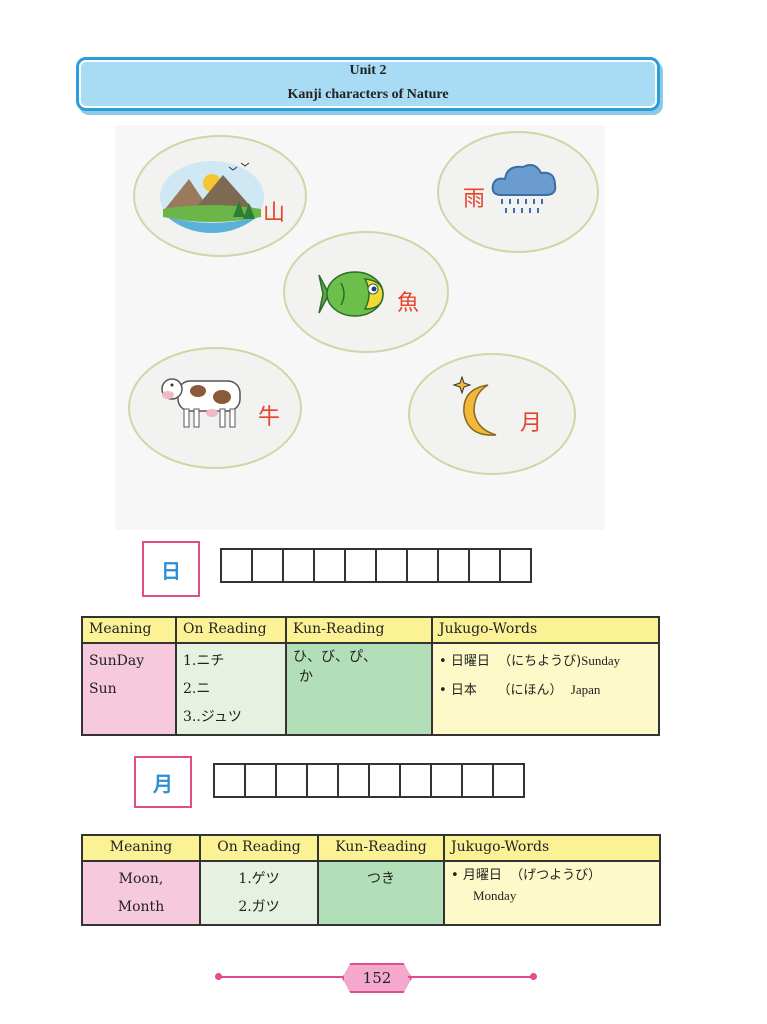 The width and height of the screenshot is (767, 1024). Describe the element at coordinates (197, 689) in the screenshot. I see `on-reading-item: 2.ニ` at that location.